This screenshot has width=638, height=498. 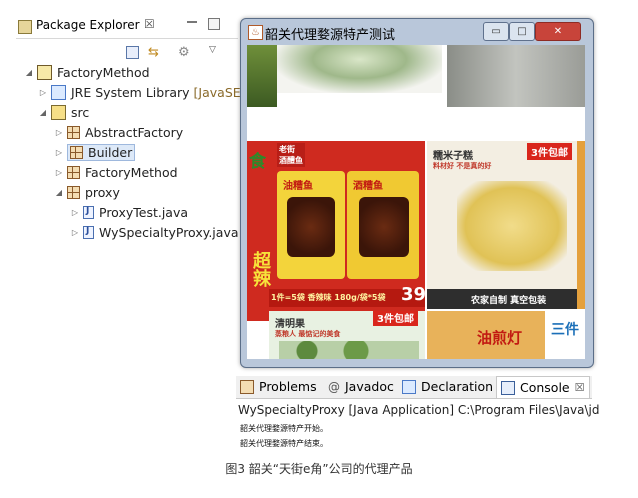 I want to click on tile-left-char: 食, so click(x=257, y=162).